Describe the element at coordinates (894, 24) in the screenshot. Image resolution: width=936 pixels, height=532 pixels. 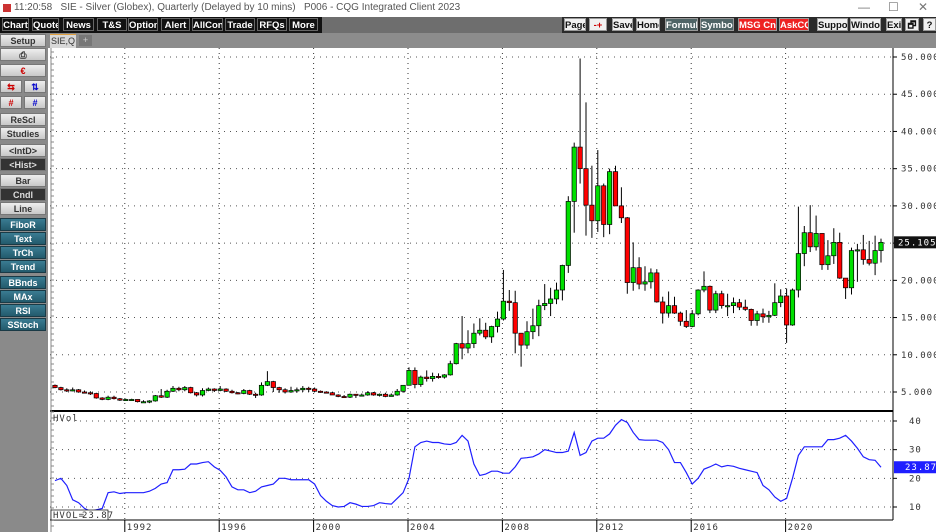
I see `toolbar-exit-button: Exit` at that location.